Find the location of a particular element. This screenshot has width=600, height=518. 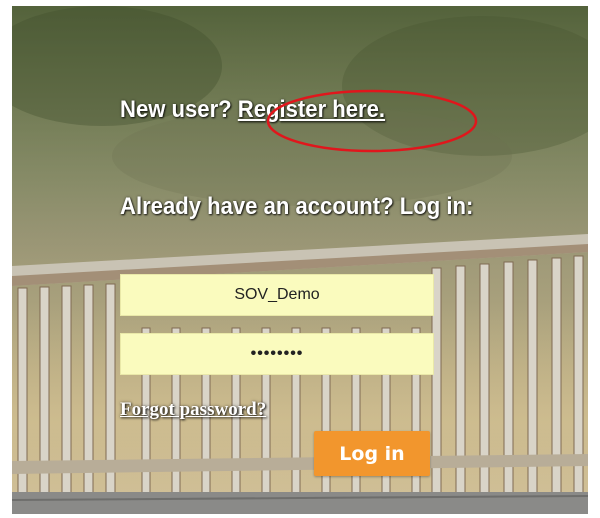

username-field is located at coordinates (277, 295).